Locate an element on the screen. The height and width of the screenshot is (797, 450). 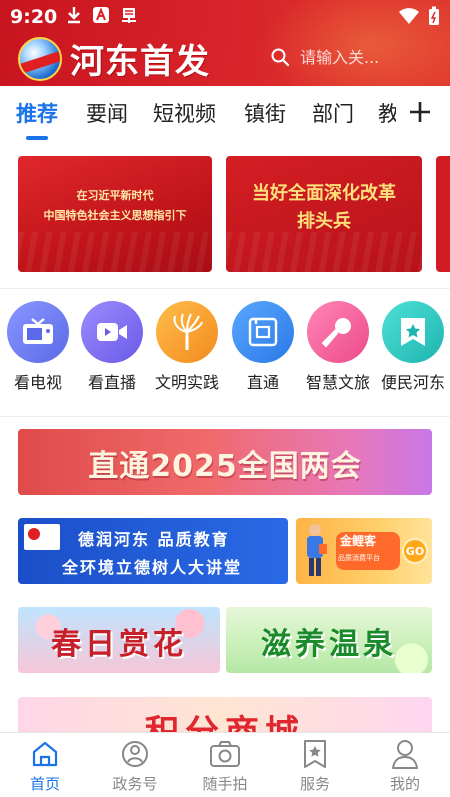
government-account-icon is located at coordinates (135, 754).